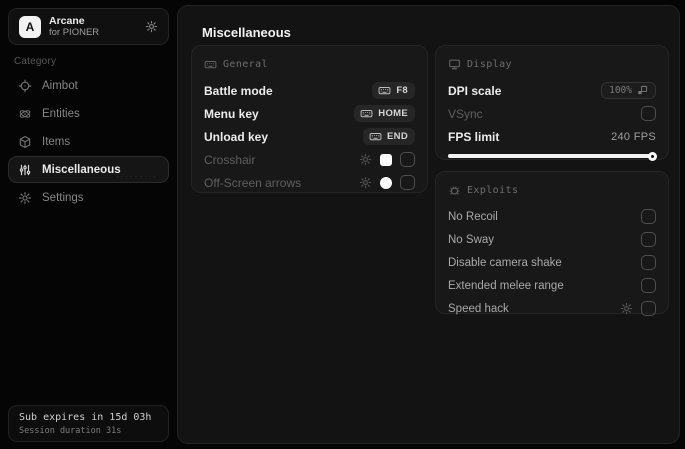 This screenshot has width=685, height=449. Describe the element at coordinates (25, 114) in the screenshot. I see `entities-icon` at that location.